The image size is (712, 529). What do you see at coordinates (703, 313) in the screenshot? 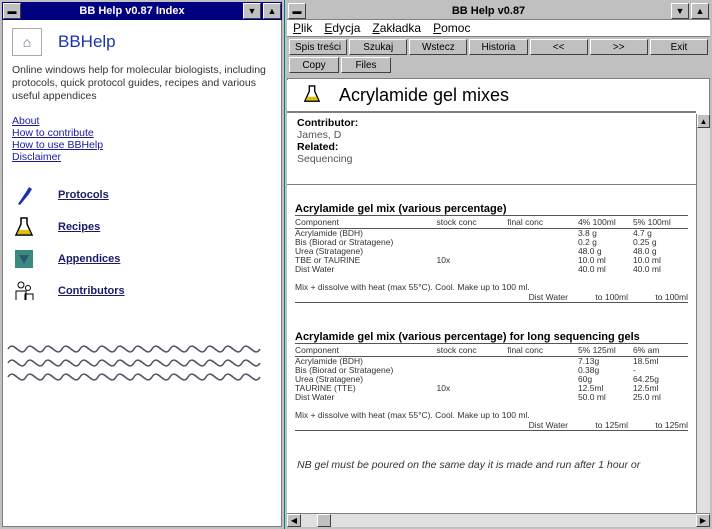
I see `vertical-scrollbar: ▲` at bounding box center [703, 313].